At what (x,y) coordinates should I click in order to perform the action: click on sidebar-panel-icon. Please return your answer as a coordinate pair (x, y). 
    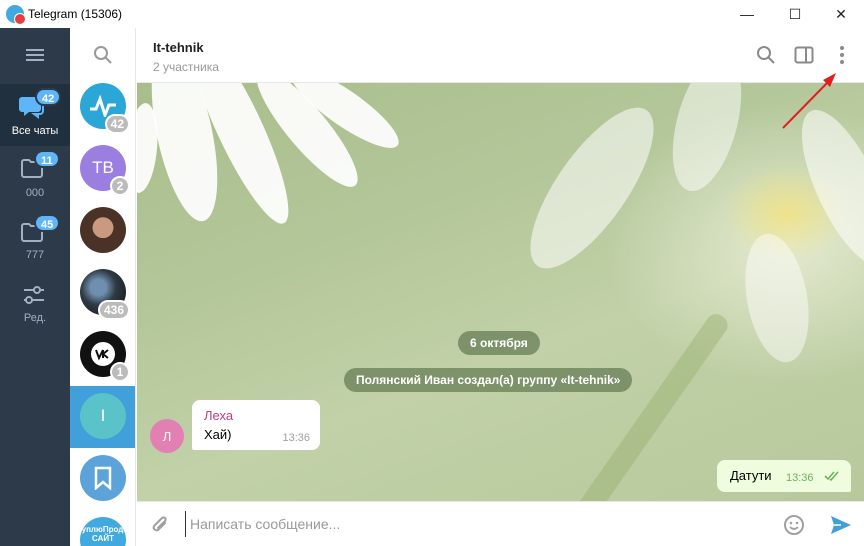
    Looking at the image, I should click on (804, 55).